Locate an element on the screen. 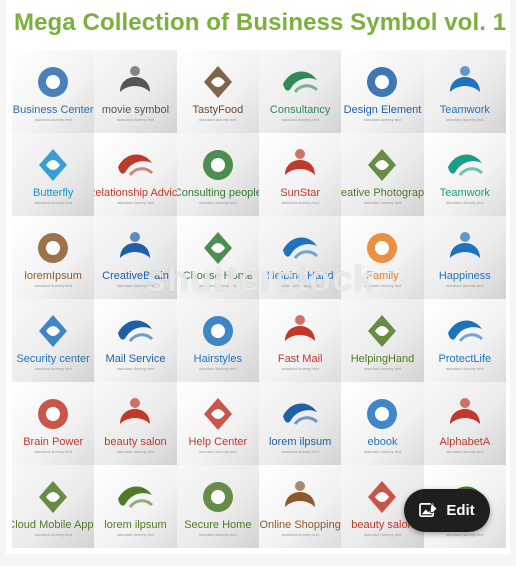 This screenshot has height=566, width=516. logo-label: loremIpsum is located at coordinates (53, 275).